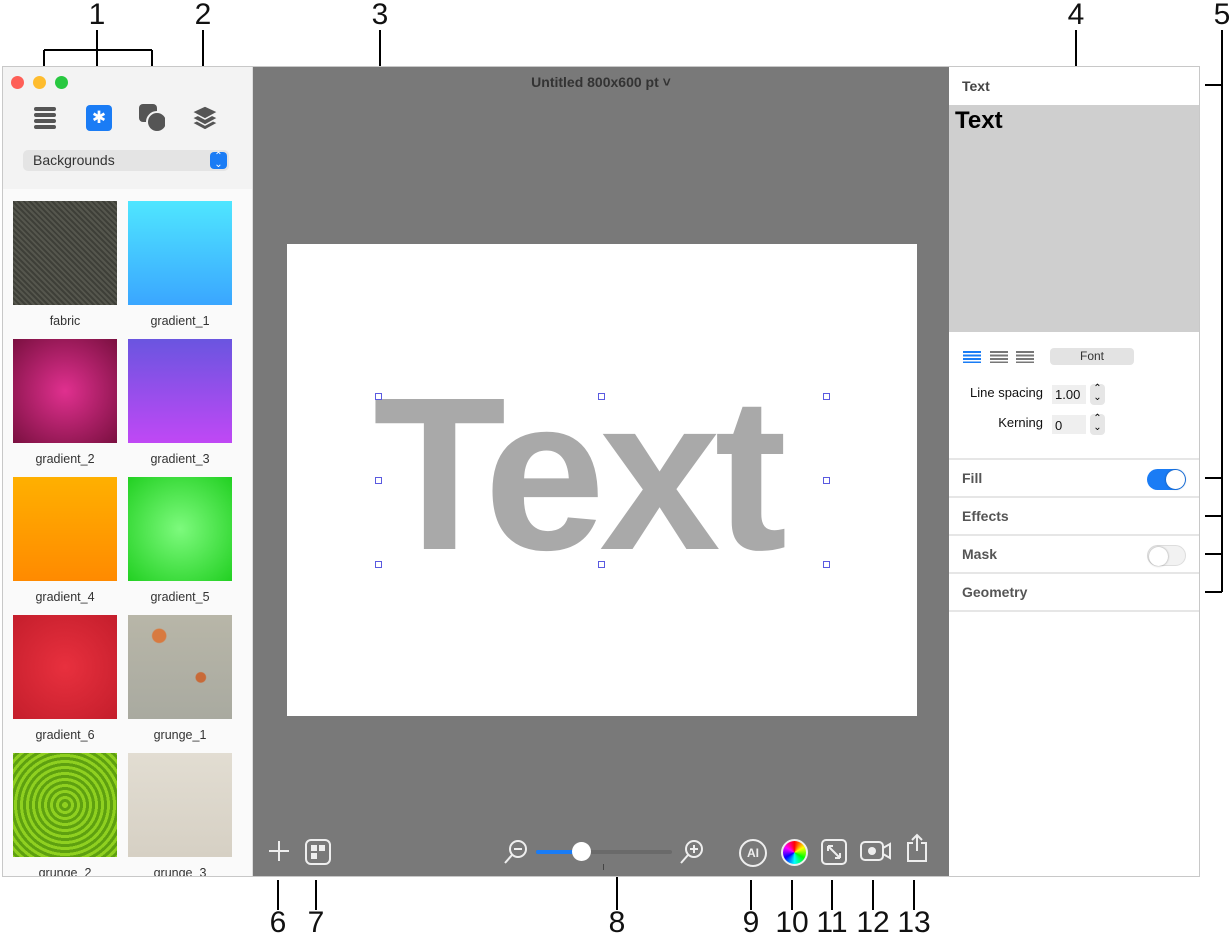  I want to click on zoom-tick, so click(603, 867).